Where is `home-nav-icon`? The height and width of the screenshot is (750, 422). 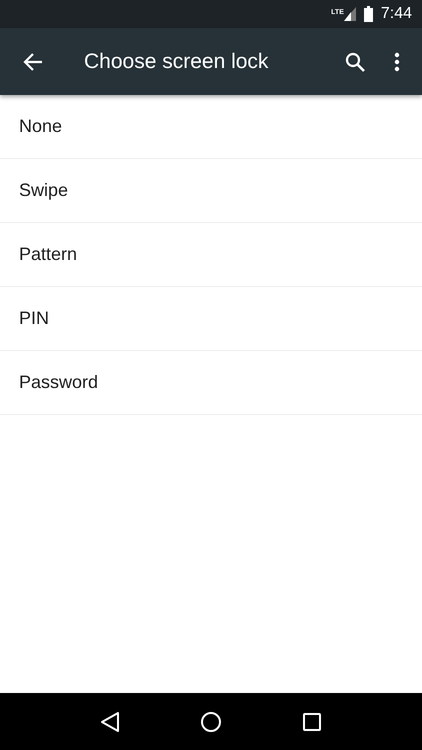
home-nav-icon is located at coordinates (211, 721).